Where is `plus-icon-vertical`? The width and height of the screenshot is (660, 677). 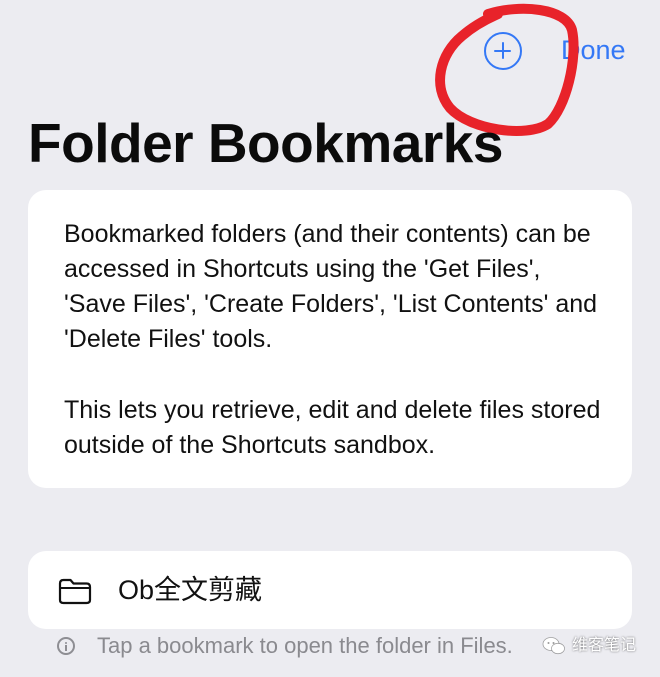 plus-icon-vertical is located at coordinates (502, 50).